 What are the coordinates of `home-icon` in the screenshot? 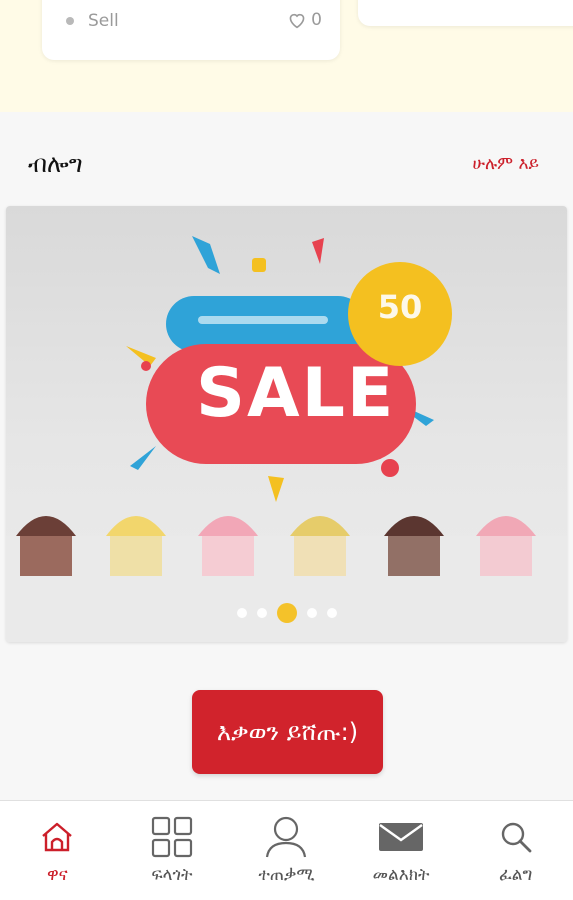 It's located at (57, 837).